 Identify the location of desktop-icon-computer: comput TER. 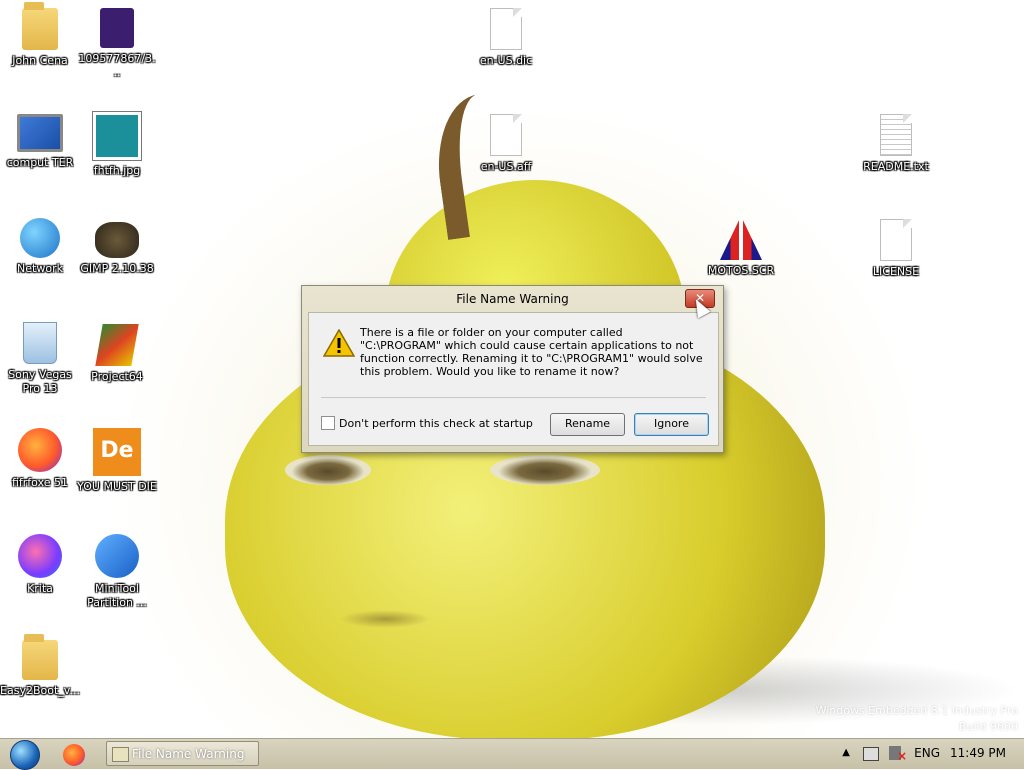
(40, 142).